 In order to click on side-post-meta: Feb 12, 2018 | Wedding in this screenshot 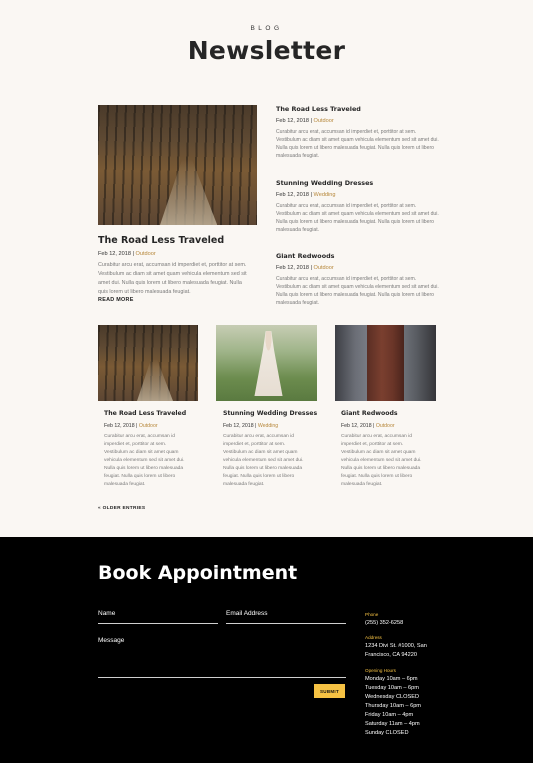, I will do `click(306, 195)`.